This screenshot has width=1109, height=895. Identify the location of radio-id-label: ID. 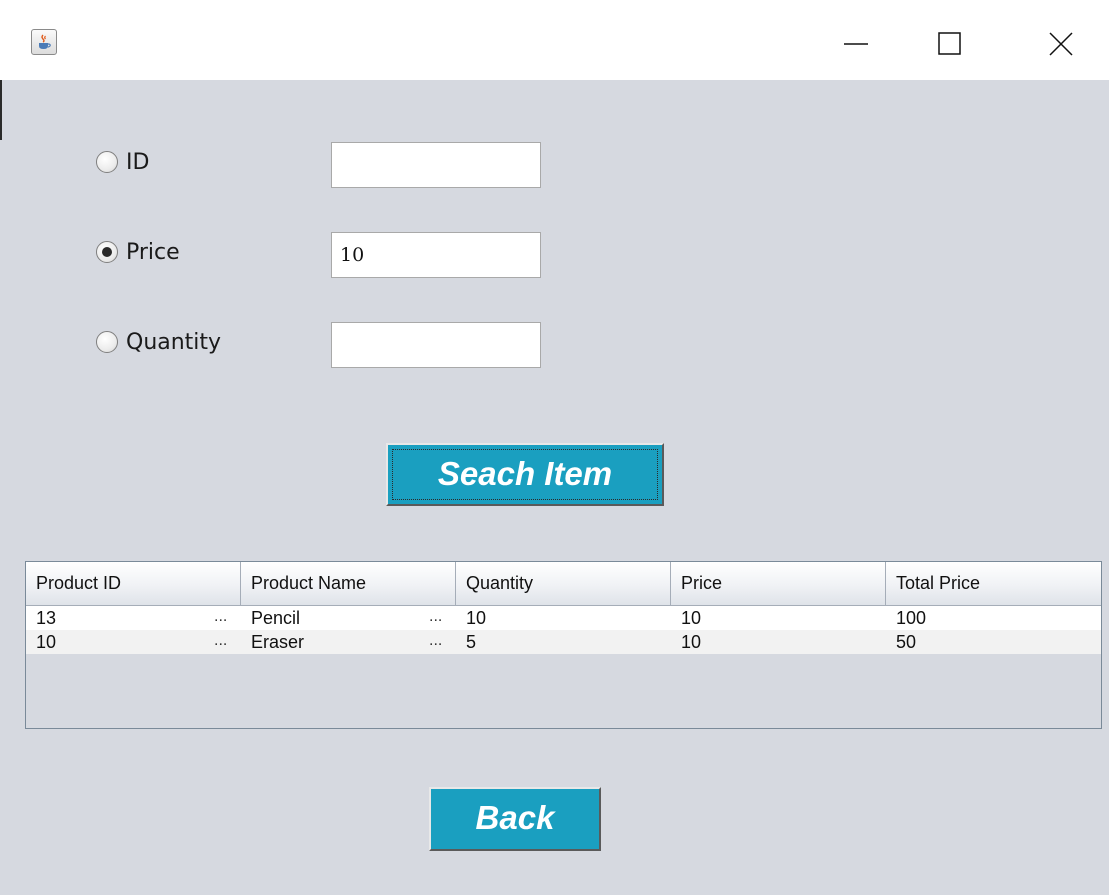
(138, 162).